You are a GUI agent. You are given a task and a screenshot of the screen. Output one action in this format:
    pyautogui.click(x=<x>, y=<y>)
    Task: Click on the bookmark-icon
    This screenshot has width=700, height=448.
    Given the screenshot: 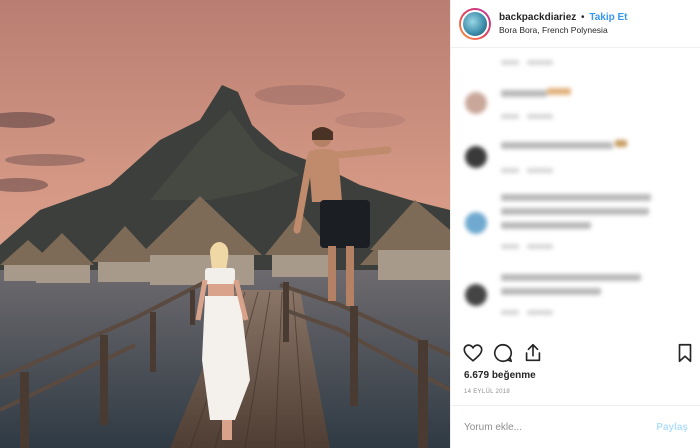 What is the action you would take?
    pyautogui.click(x=685, y=353)
    